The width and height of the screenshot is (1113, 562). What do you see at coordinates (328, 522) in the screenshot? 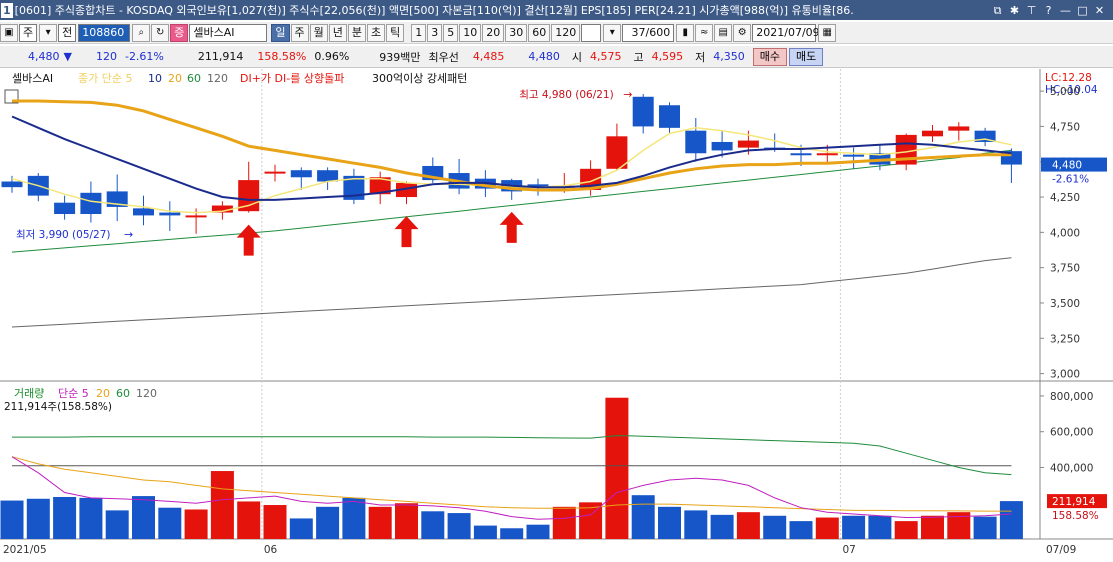
I see `volume-bar-06/03` at bounding box center [328, 522].